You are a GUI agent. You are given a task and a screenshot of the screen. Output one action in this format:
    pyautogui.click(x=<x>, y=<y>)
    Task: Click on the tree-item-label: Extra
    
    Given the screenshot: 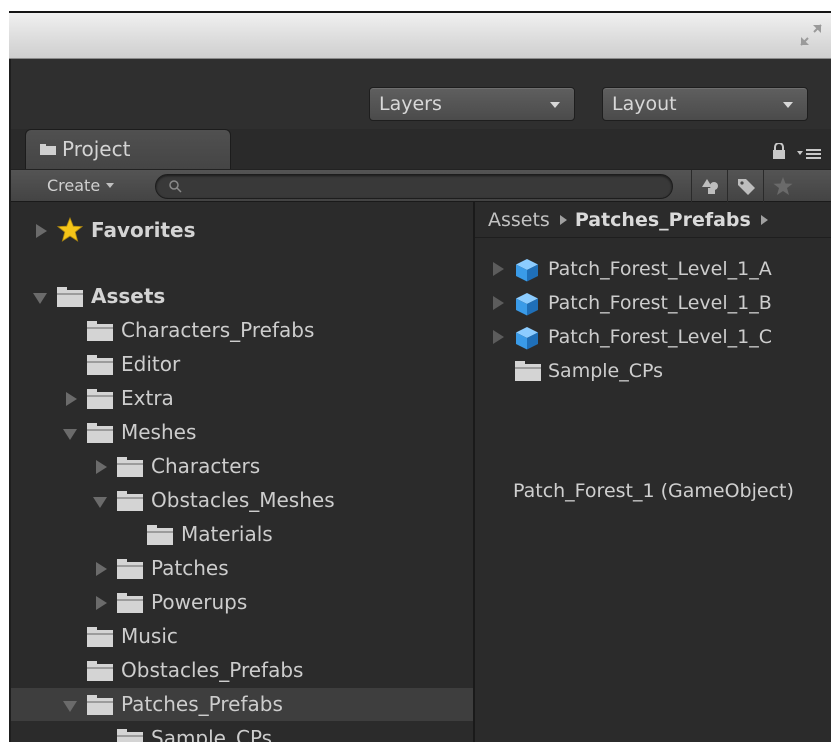 What is the action you would take?
    pyautogui.click(x=147, y=398)
    